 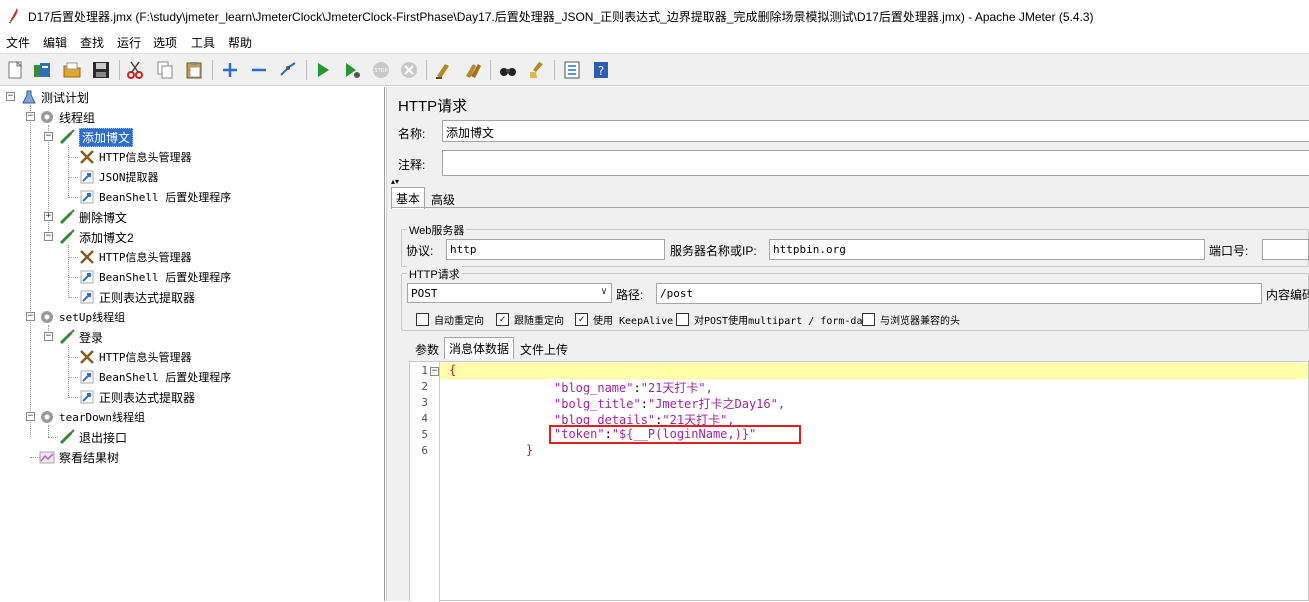 What do you see at coordinates (420, 251) in the screenshot?
I see `protocol-label: 协议:` at bounding box center [420, 251].